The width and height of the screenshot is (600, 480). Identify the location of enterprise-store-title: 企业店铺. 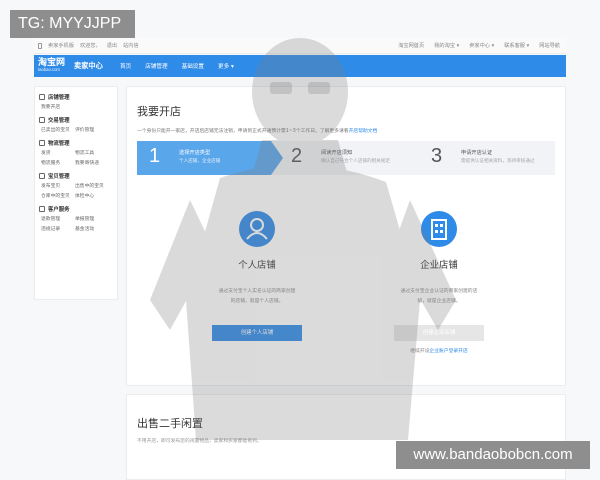
(439, 265).